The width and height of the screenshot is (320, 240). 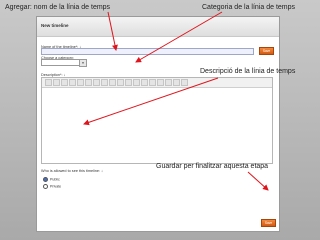 What do you see at coordinates (168, 82) in the screenshot?
I see `source-code-icon` at bounding box center [168, 82].